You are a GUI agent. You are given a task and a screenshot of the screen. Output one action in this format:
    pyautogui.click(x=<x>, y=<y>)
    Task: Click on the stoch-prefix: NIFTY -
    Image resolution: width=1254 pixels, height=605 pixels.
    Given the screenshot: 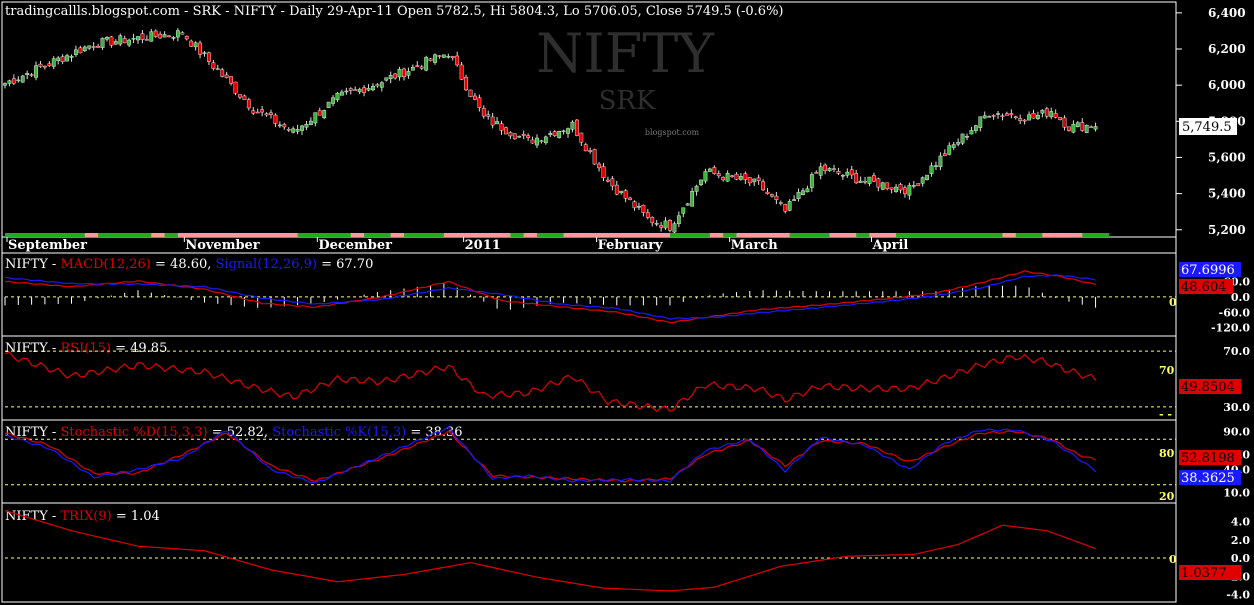 What is the action you would take?
    pyautogui.click(x=32, y=432)
    